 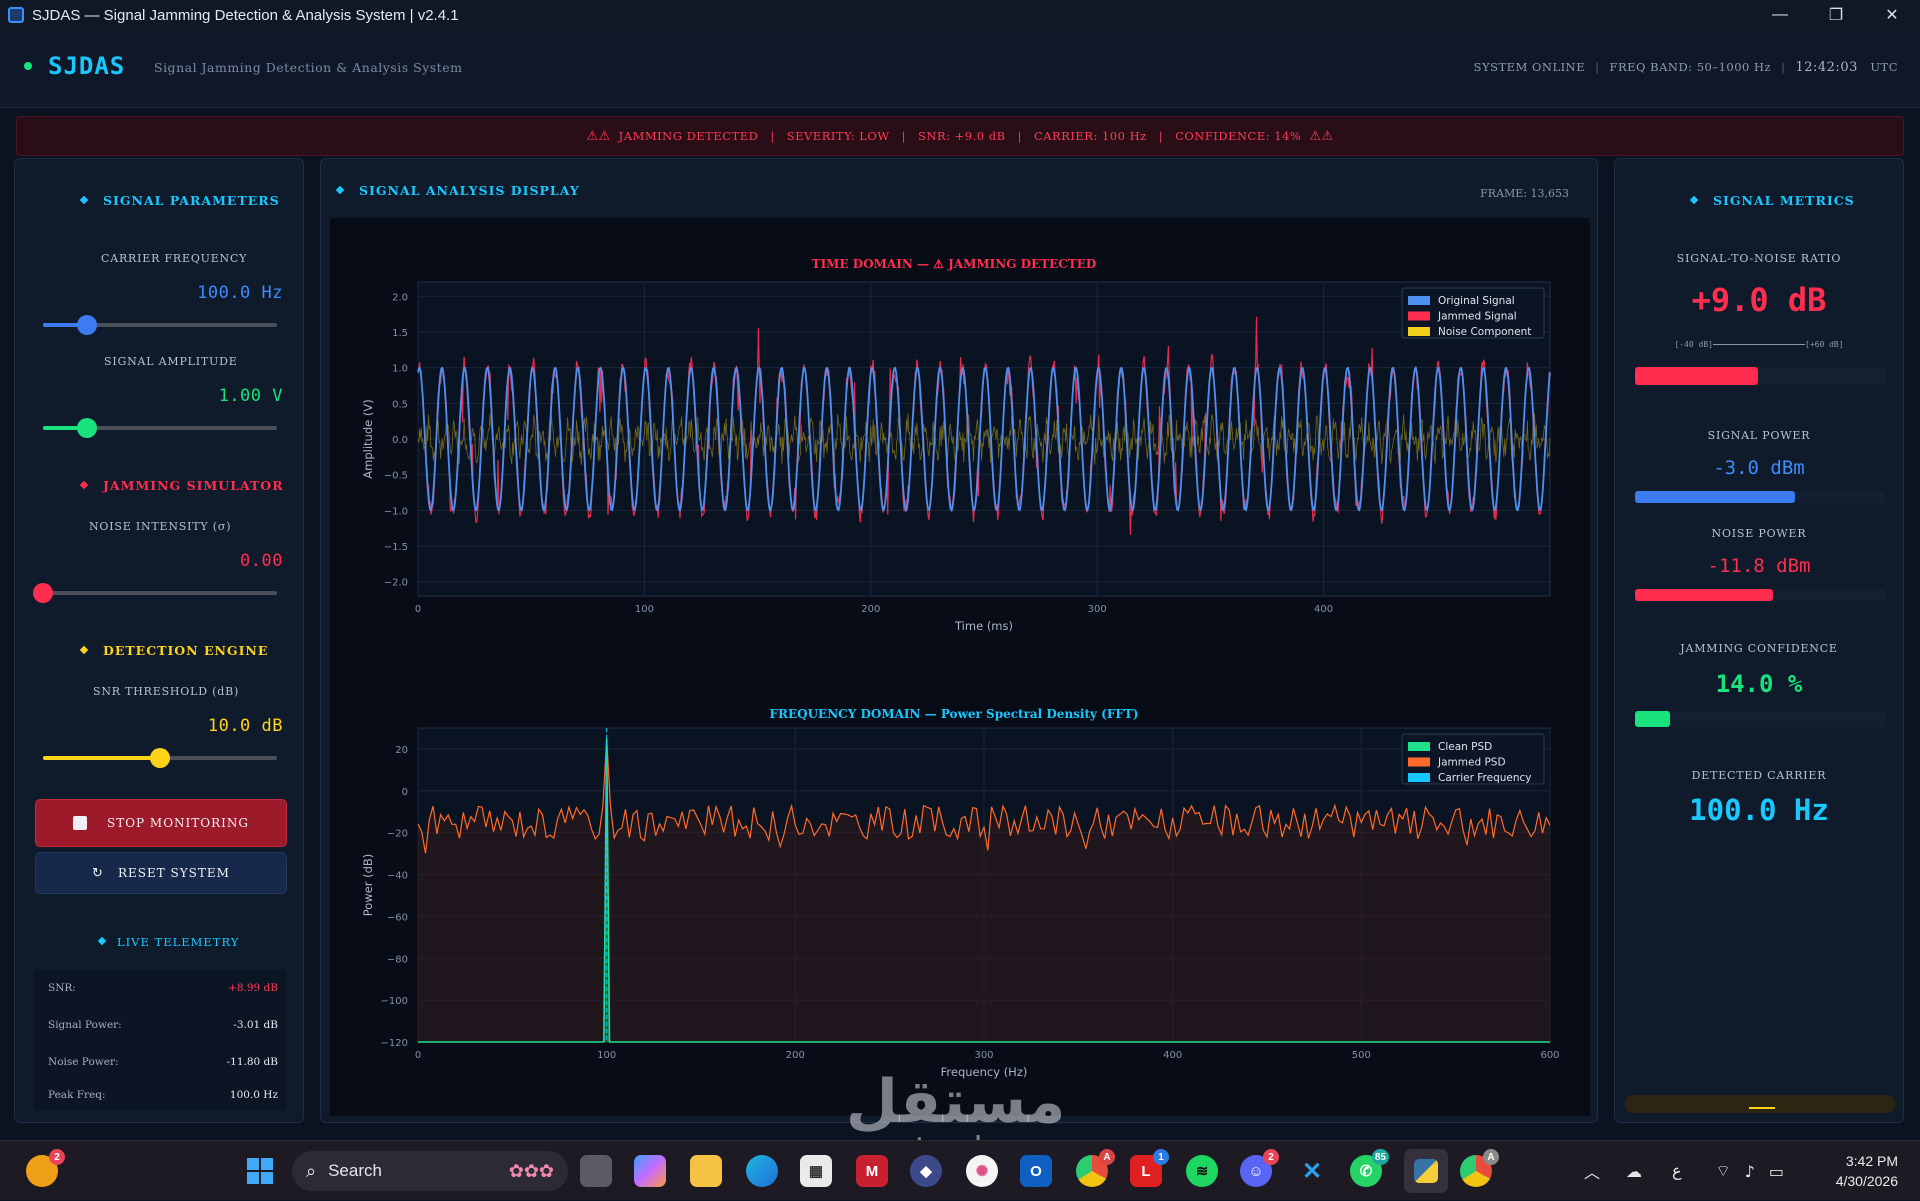 What do you see at coordinates (982, 1171) in the screenshot?
I see `settings-gear-icon: ✺` at bounding box center [982, 1171].